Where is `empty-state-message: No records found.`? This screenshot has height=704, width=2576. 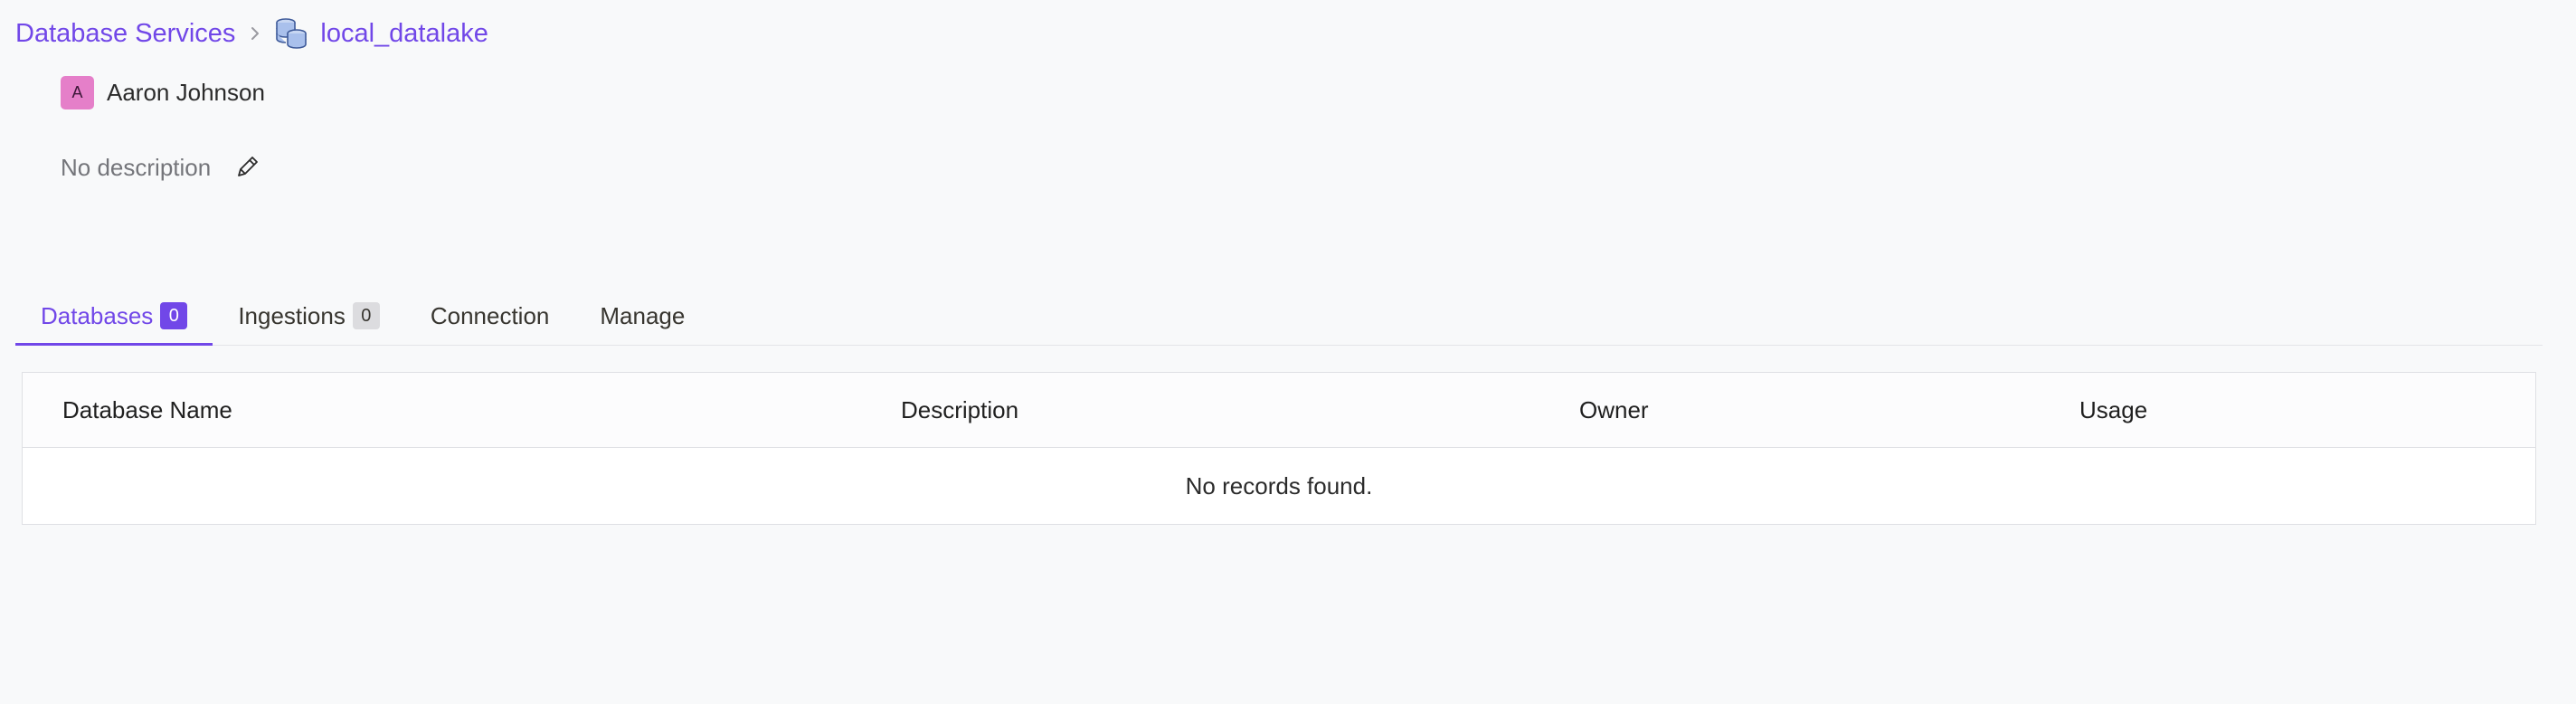 empty-state-message: No records found. is located at coordinates (1279, 485).